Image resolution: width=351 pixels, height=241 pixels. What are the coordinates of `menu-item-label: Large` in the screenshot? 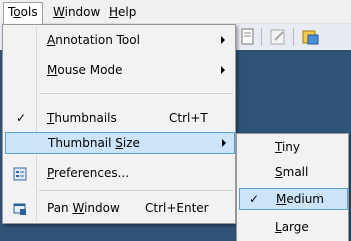 It's located at (292, 227).